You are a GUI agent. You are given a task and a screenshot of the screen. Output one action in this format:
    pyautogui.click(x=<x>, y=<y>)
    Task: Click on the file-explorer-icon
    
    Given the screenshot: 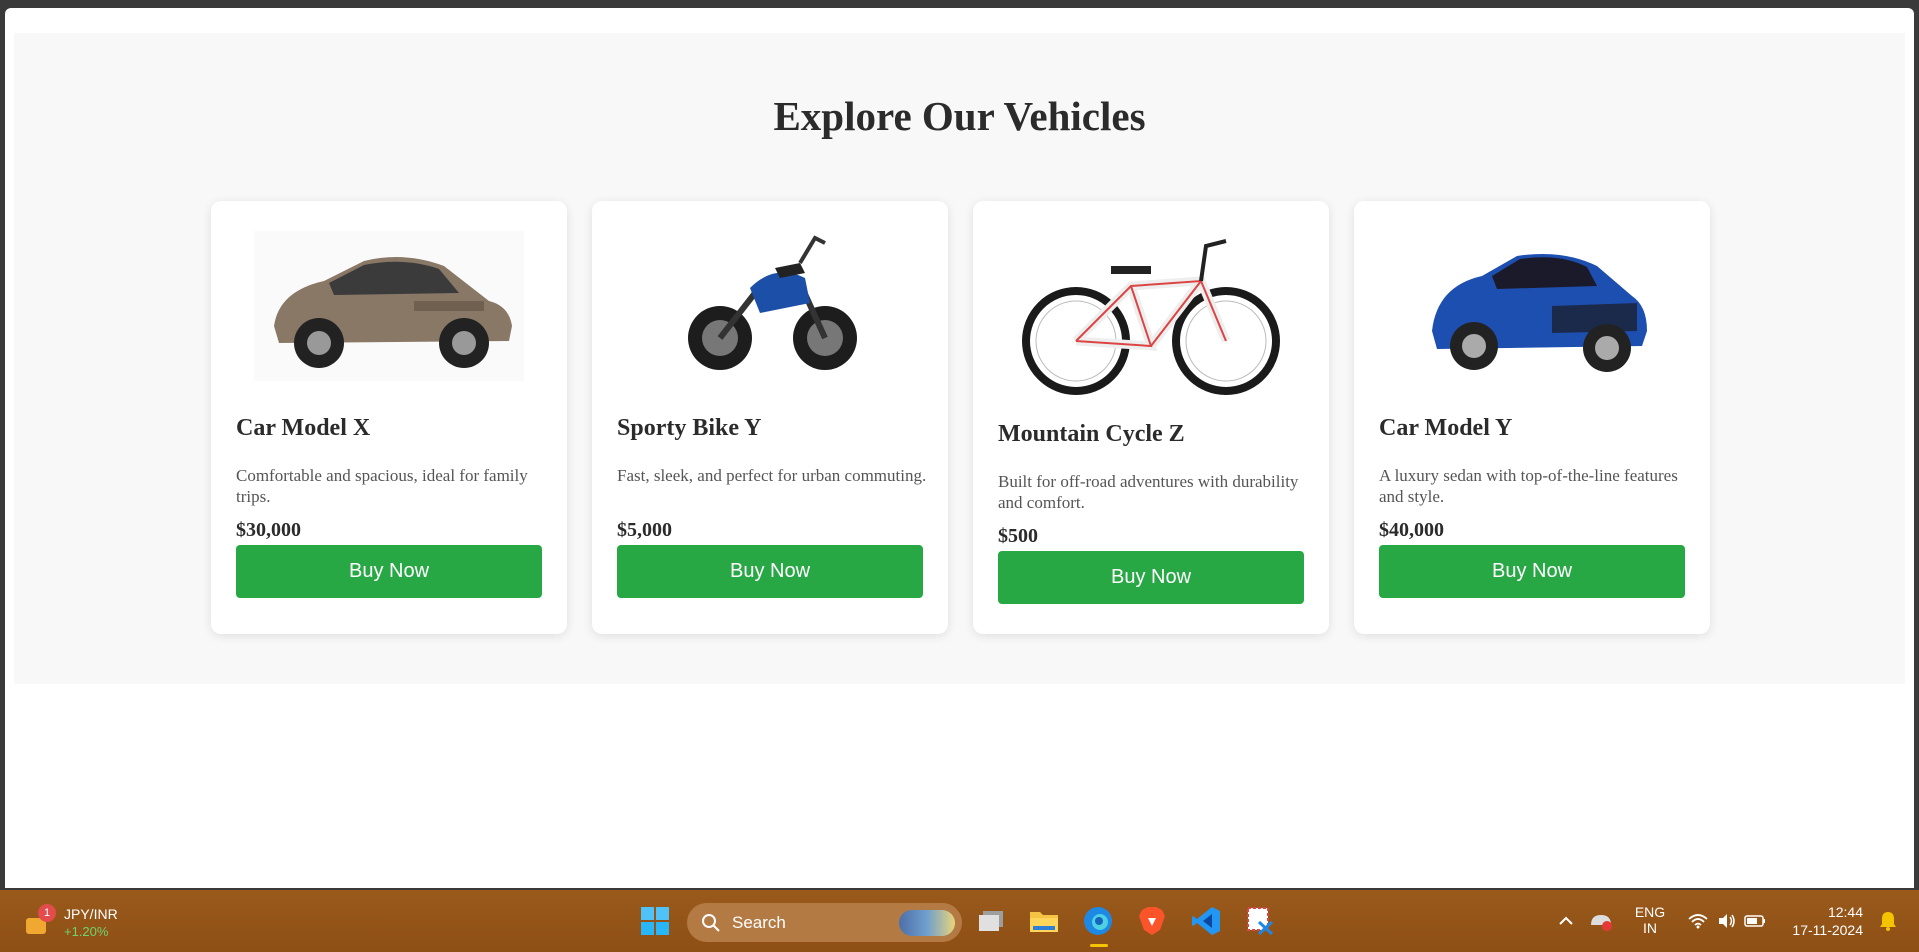 What is the action you would take?
    pyautogui.click(x=1044, y=921)
    